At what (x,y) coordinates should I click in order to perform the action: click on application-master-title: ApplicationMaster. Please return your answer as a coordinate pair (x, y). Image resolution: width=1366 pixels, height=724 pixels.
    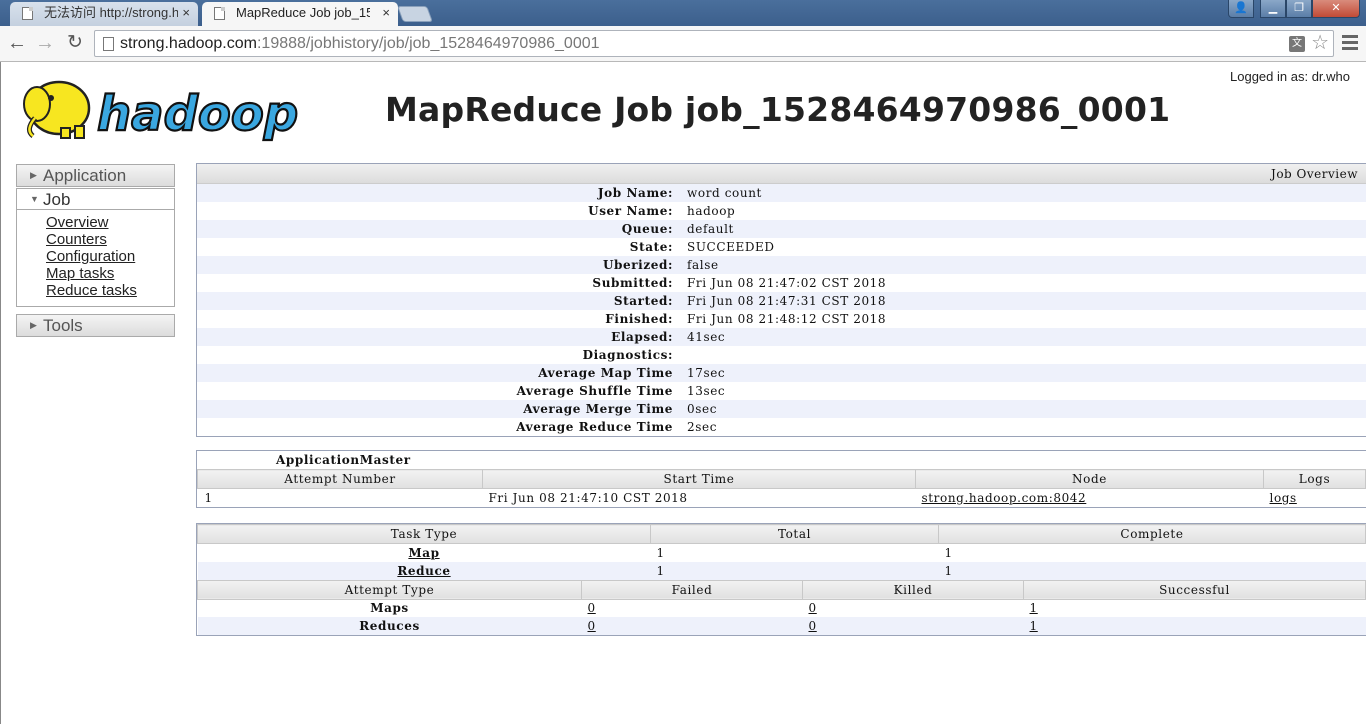
    Looking at the image, I should click on (343, 460).